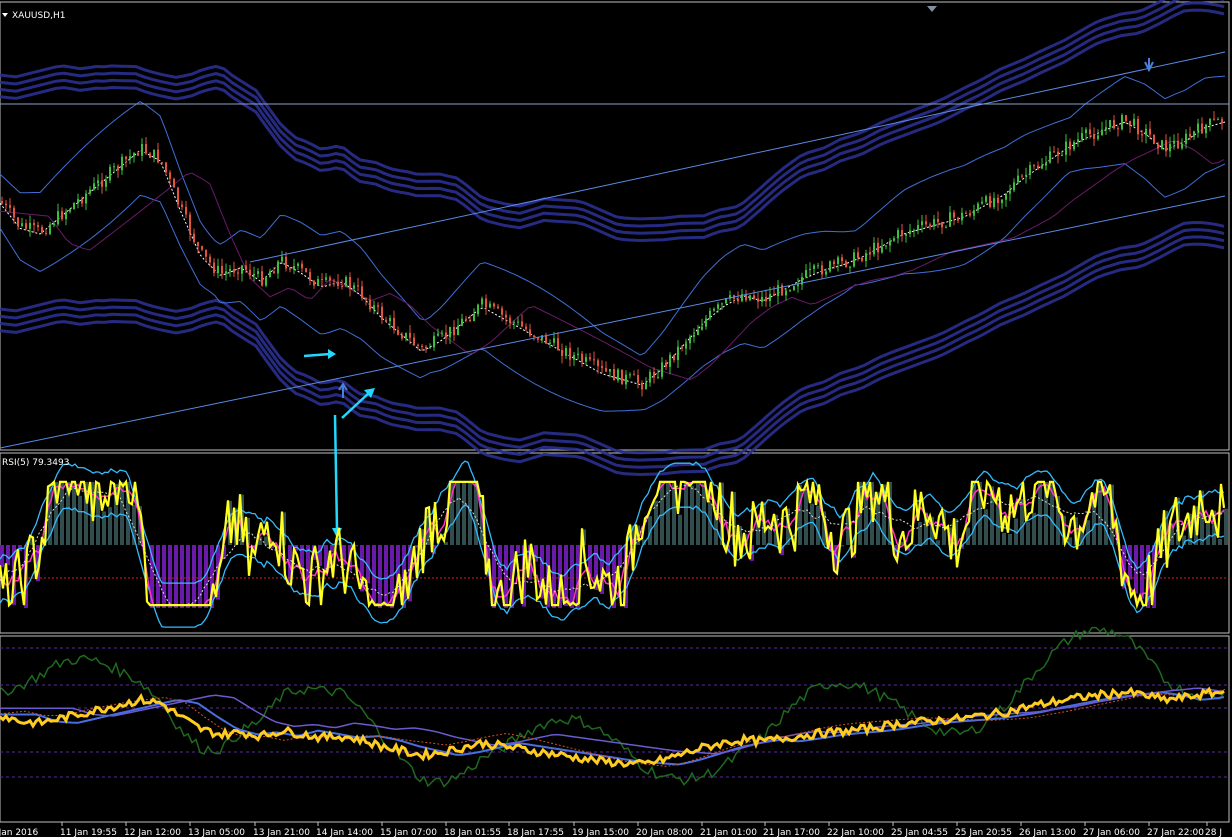 Image resolution: width=1232 pixels, height=837 pixels. I want to click on collapse-triangle-icon, so click(5, 15).